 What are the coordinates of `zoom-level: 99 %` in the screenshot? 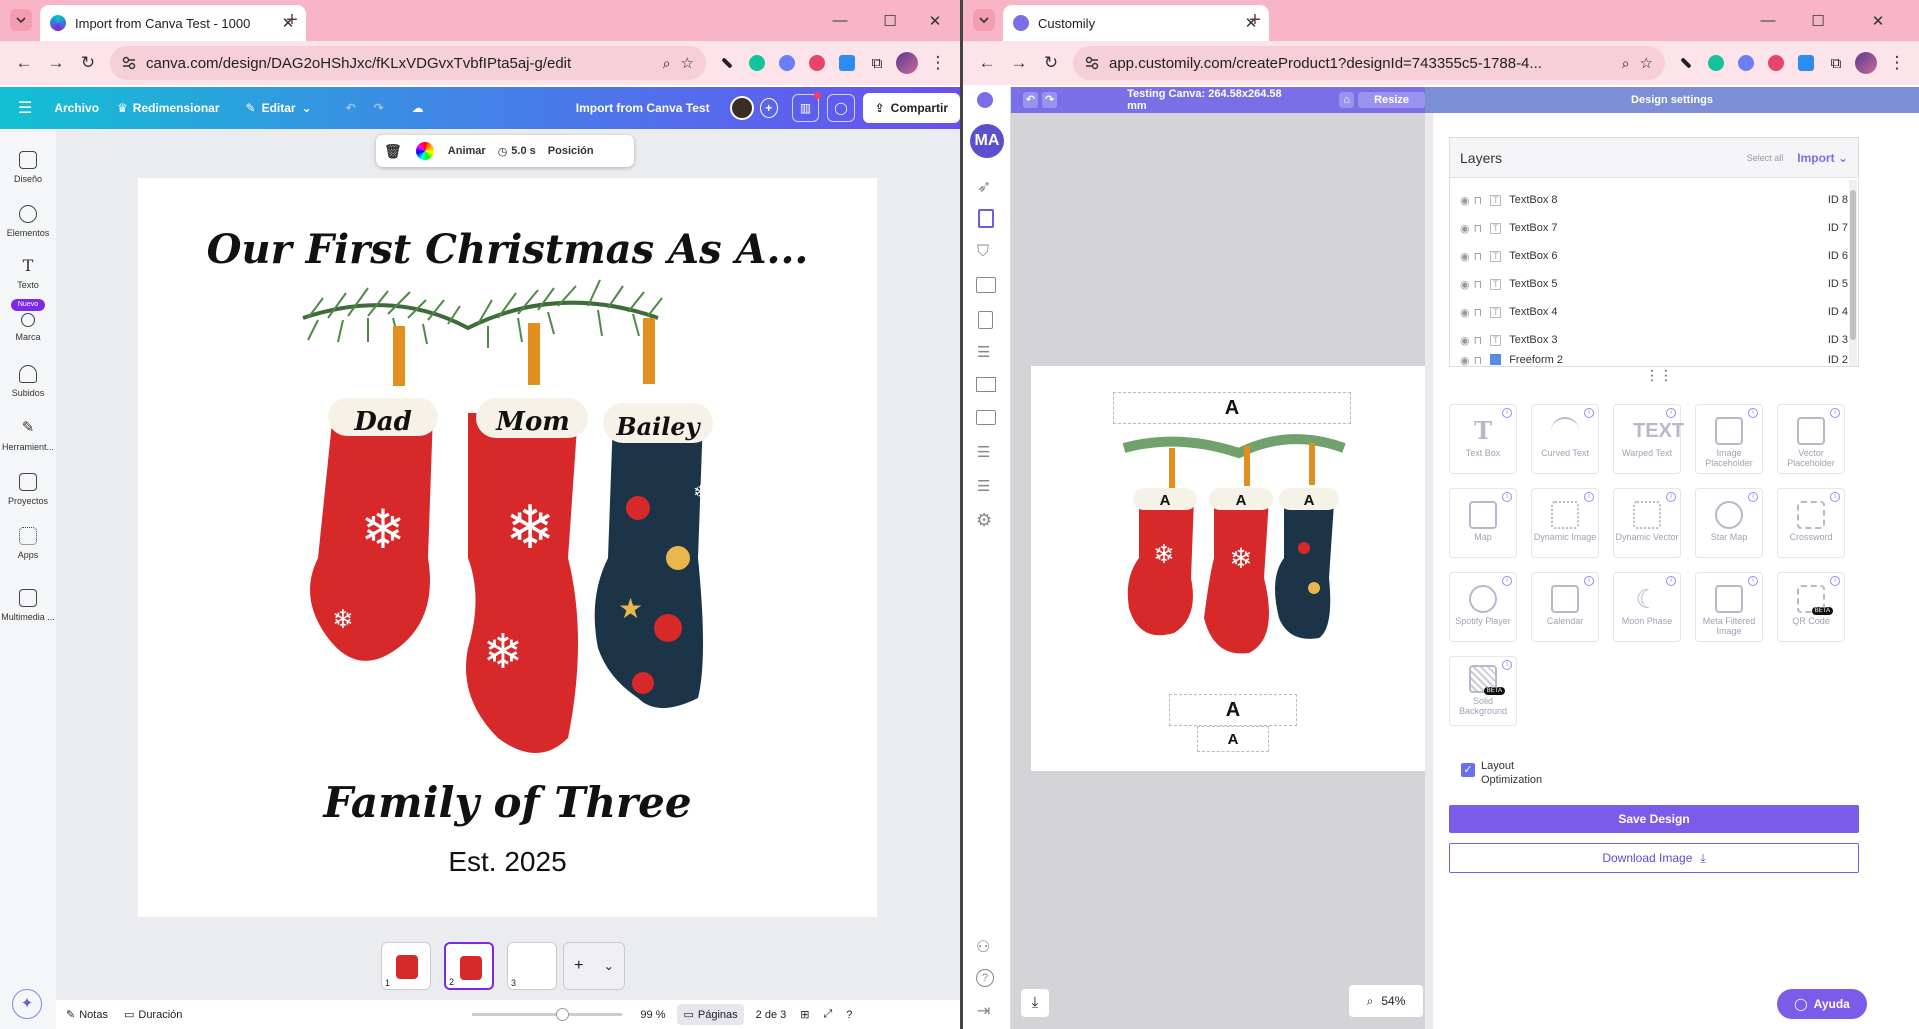 It's located at (652, 1015).